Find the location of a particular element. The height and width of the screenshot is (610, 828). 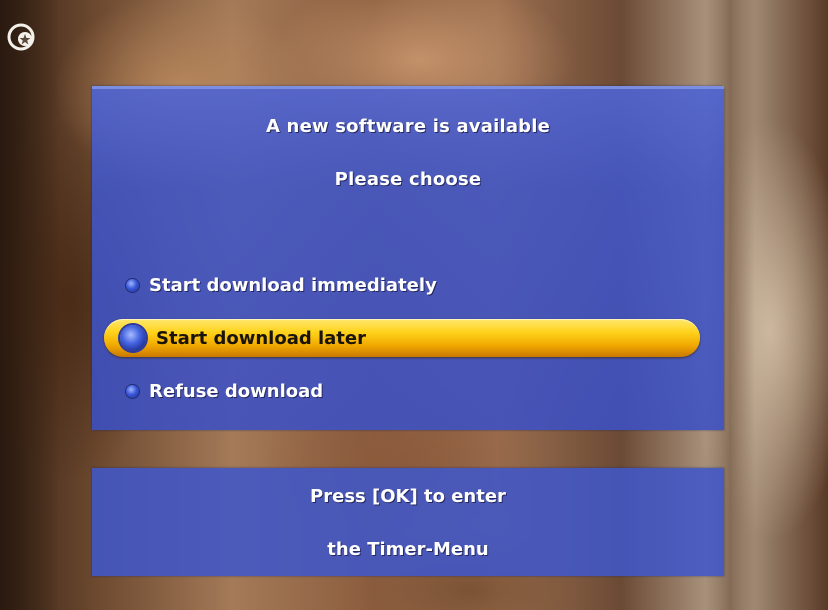

option-start-download-immediately: Start download immediately is located at coordinates (269, 285).